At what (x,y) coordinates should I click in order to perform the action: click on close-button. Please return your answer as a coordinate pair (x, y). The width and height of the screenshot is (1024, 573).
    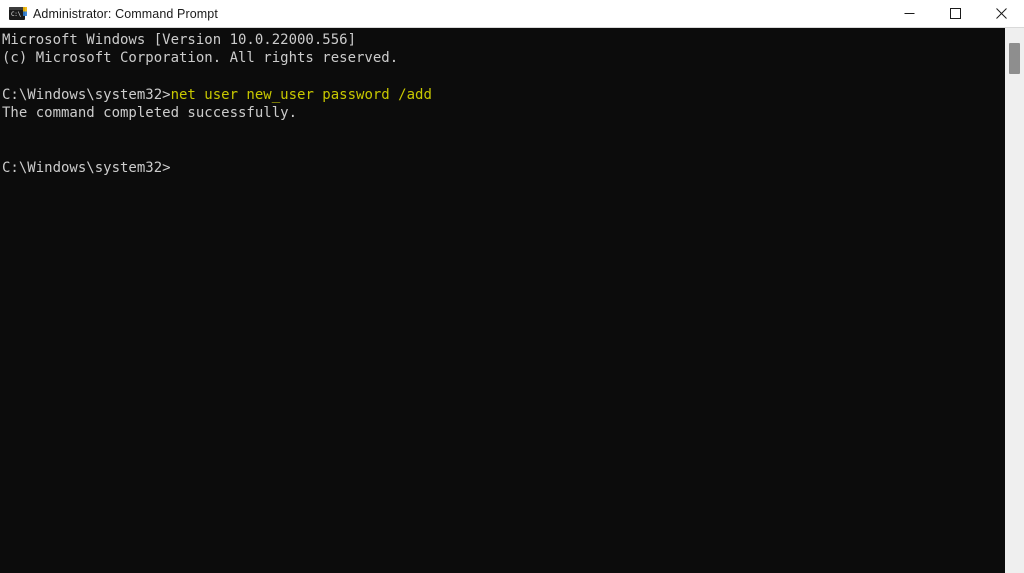
    Looking at the image, I should click on (1001, 13).